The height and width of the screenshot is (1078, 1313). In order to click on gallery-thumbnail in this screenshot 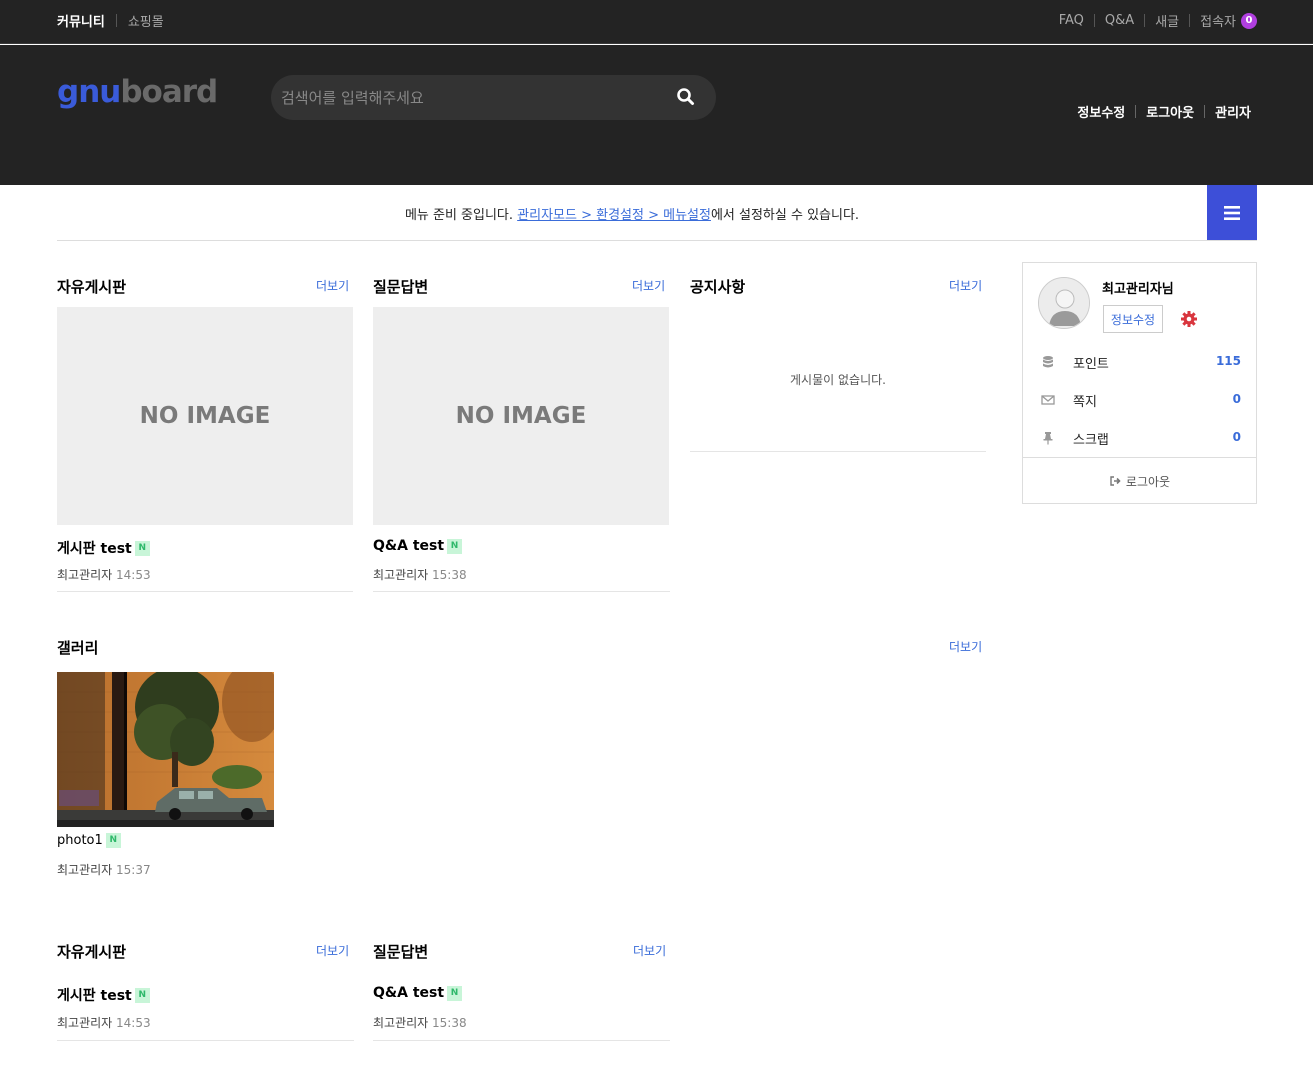, I will do `click(165, 749)`.